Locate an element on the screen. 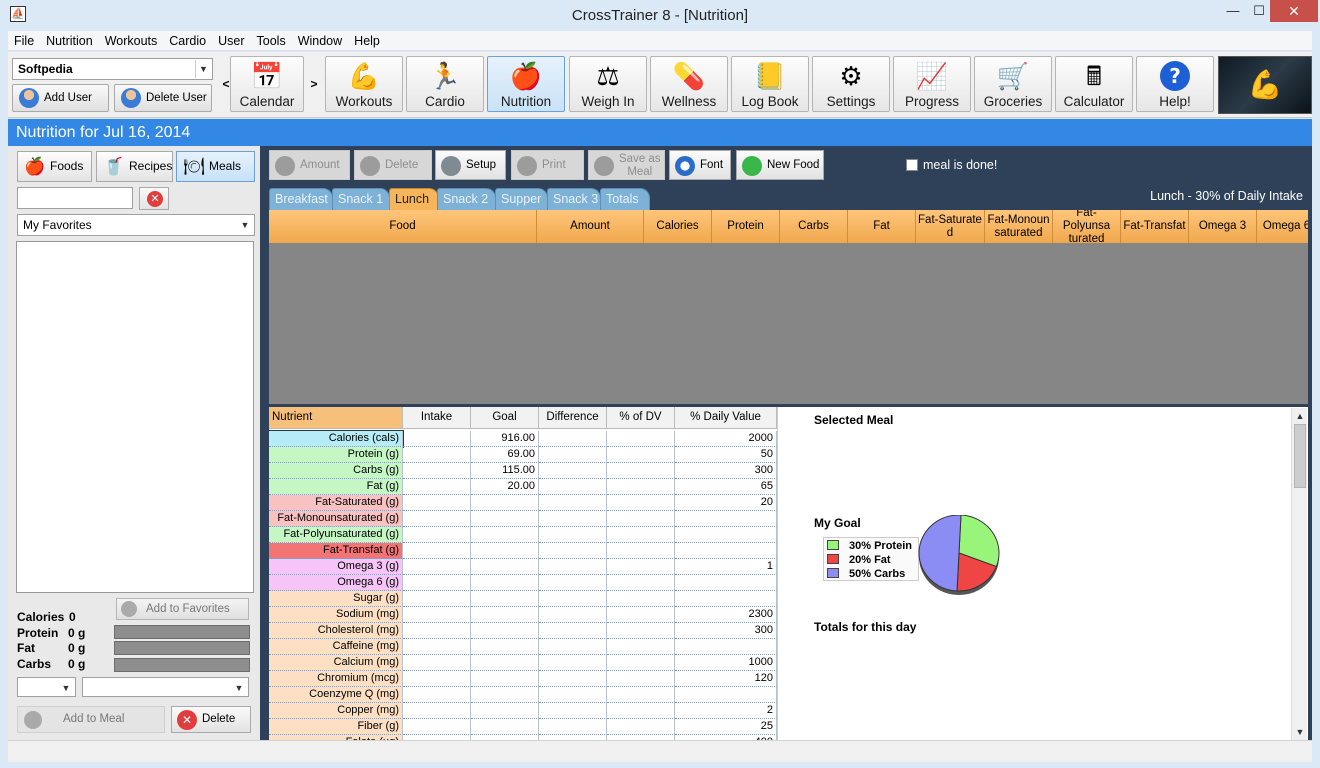 This screenshot has width=1320, height=768. next-date-button: > is located at coordinates (314, 84).